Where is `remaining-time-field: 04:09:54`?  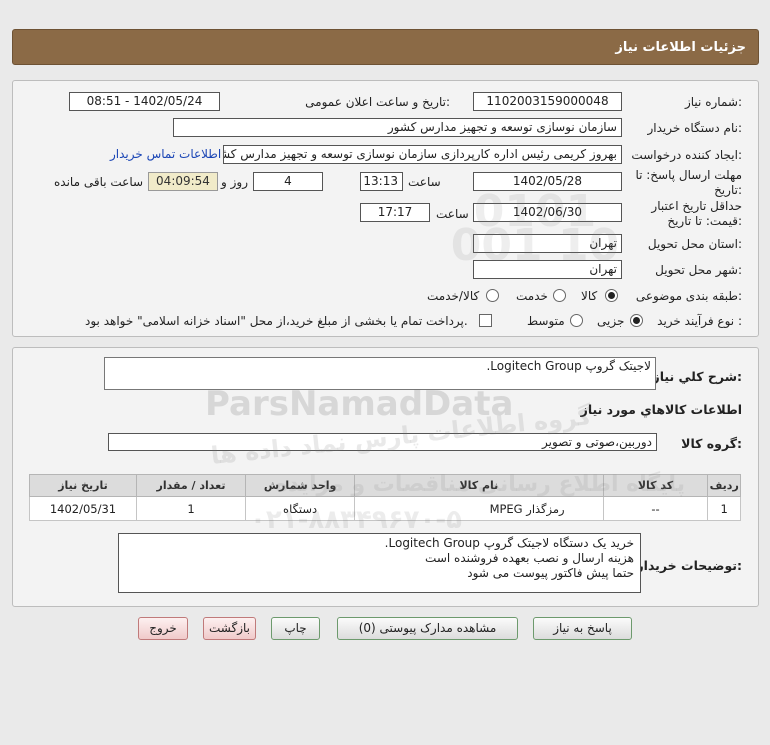 remaining-time-field: 04:09:54 is located at coordinates (183, 181).